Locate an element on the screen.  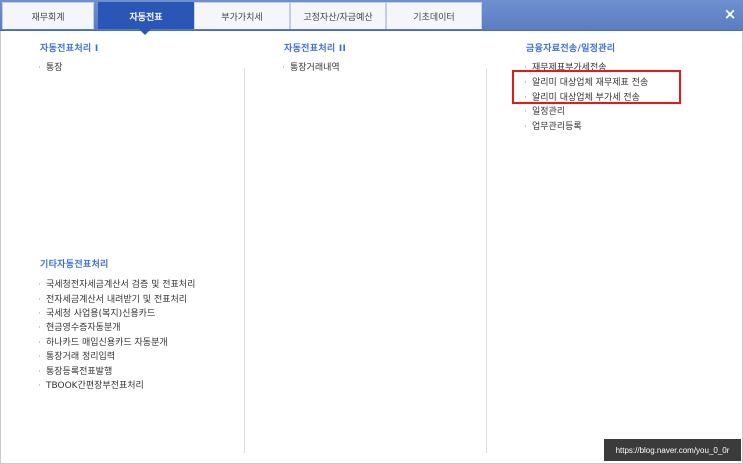
section-heading-other: 기타자동전표처리 is located at coordinates (74, 265).